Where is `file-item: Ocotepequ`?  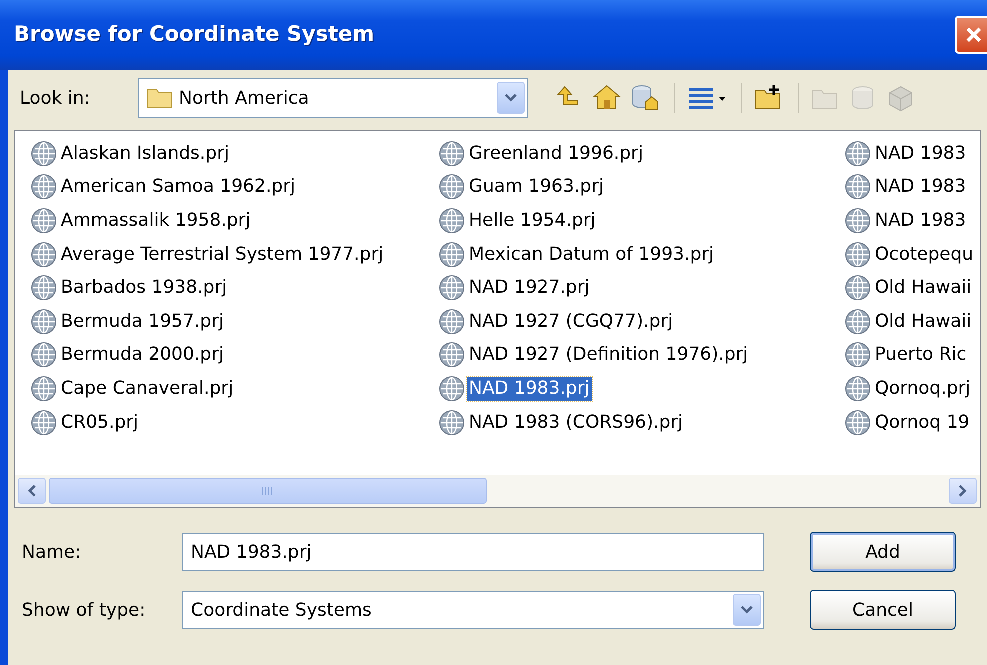
file-item: Ocotepequ is located at coordinates (924, 254).